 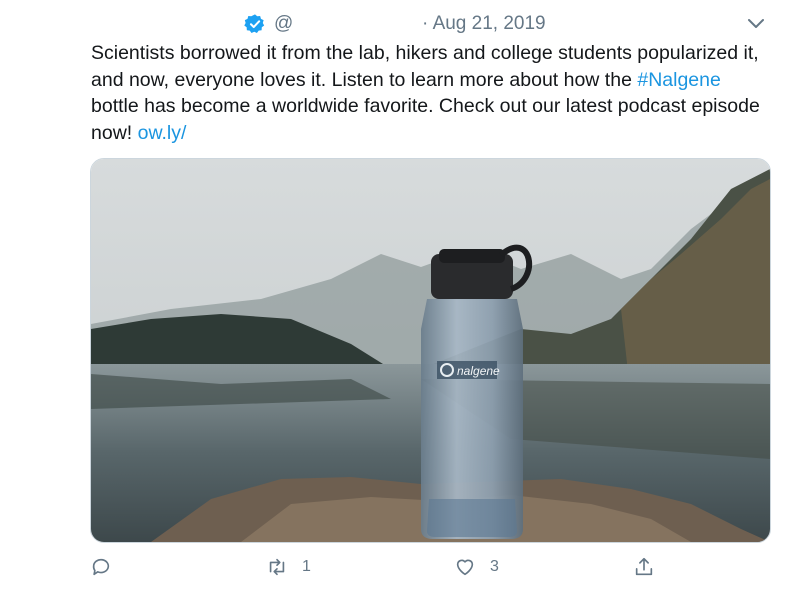 I want to click on chevron-down-icon, so click(x=756, y=24).